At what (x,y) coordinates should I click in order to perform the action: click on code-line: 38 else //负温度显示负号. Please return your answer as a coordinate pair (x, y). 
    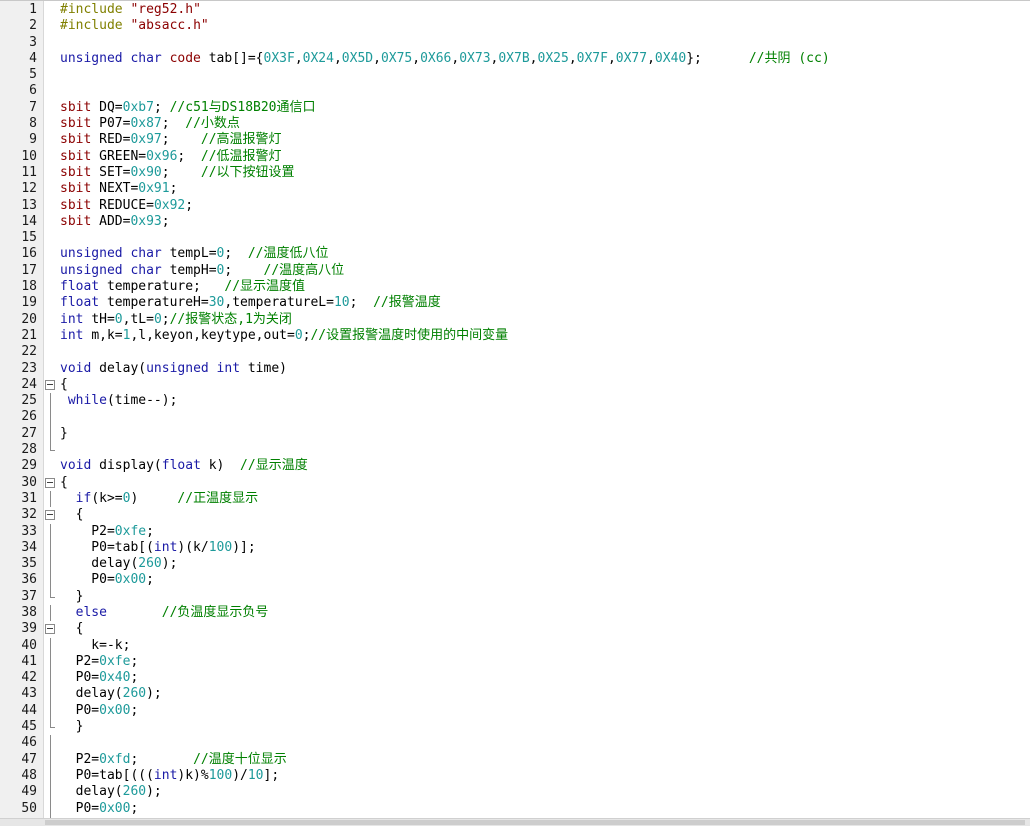
    Looking at the image, I should click on (515, 613).